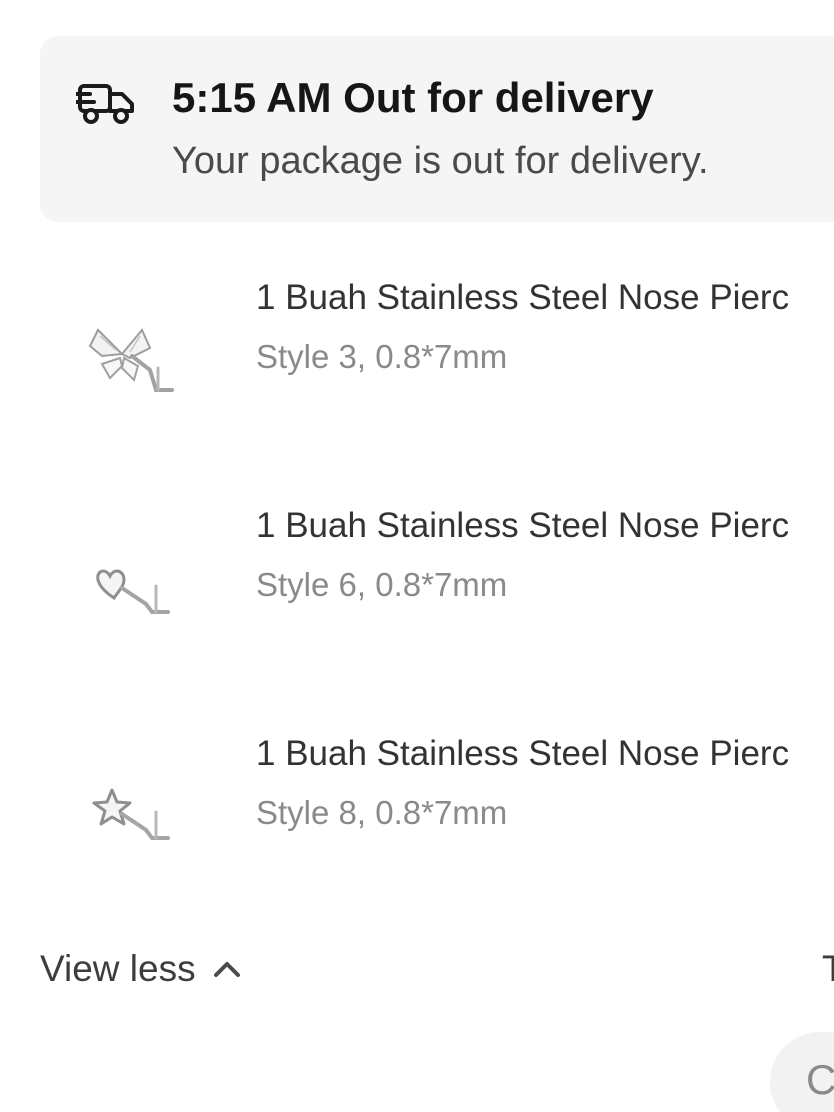 This screenshot has width=834, height=1112. What do you see at coordinates (105, 104) in the screenshot?
I see `truck-icon` at bounding box center [105, 104].